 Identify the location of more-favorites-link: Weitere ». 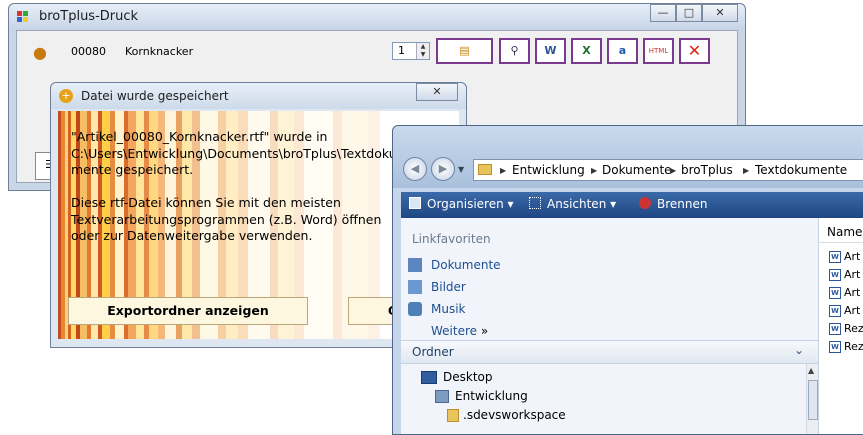
(459, 331).